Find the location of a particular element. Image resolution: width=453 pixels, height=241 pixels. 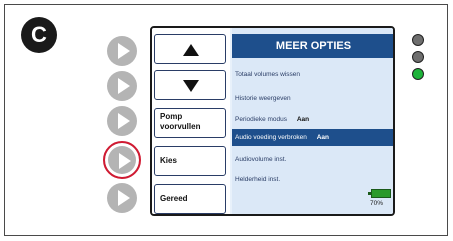

menu-item: Audiovolume inst. is located at coordinates (312, 159).